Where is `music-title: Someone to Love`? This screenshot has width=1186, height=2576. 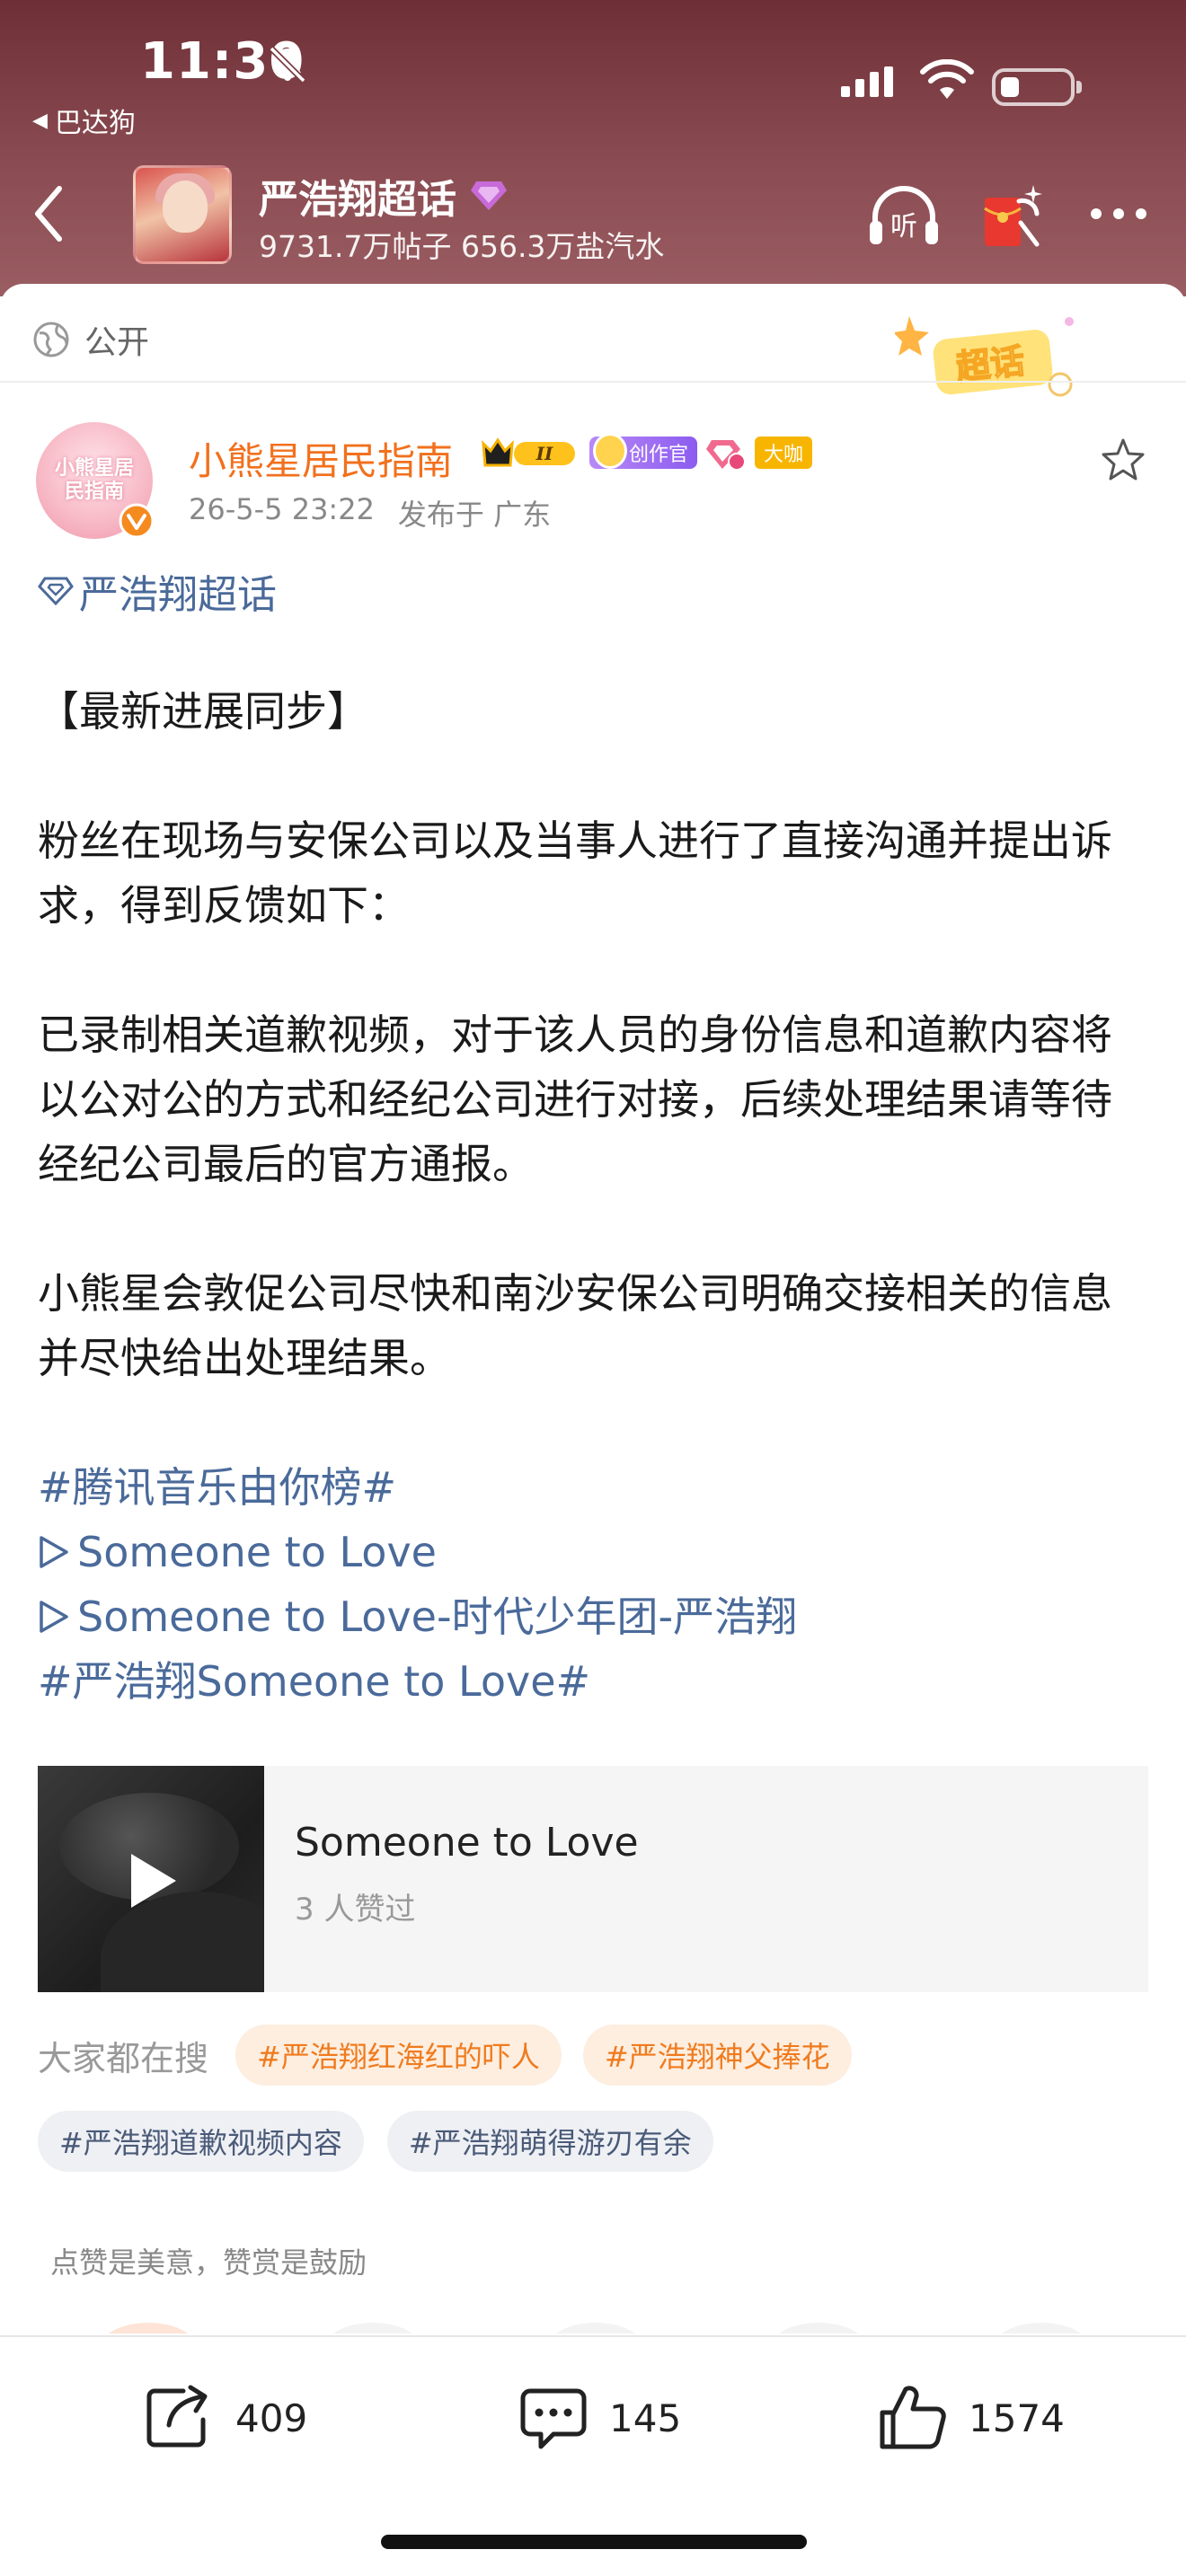 music-title: Someone to Love is located at coordinates (467, 1843).